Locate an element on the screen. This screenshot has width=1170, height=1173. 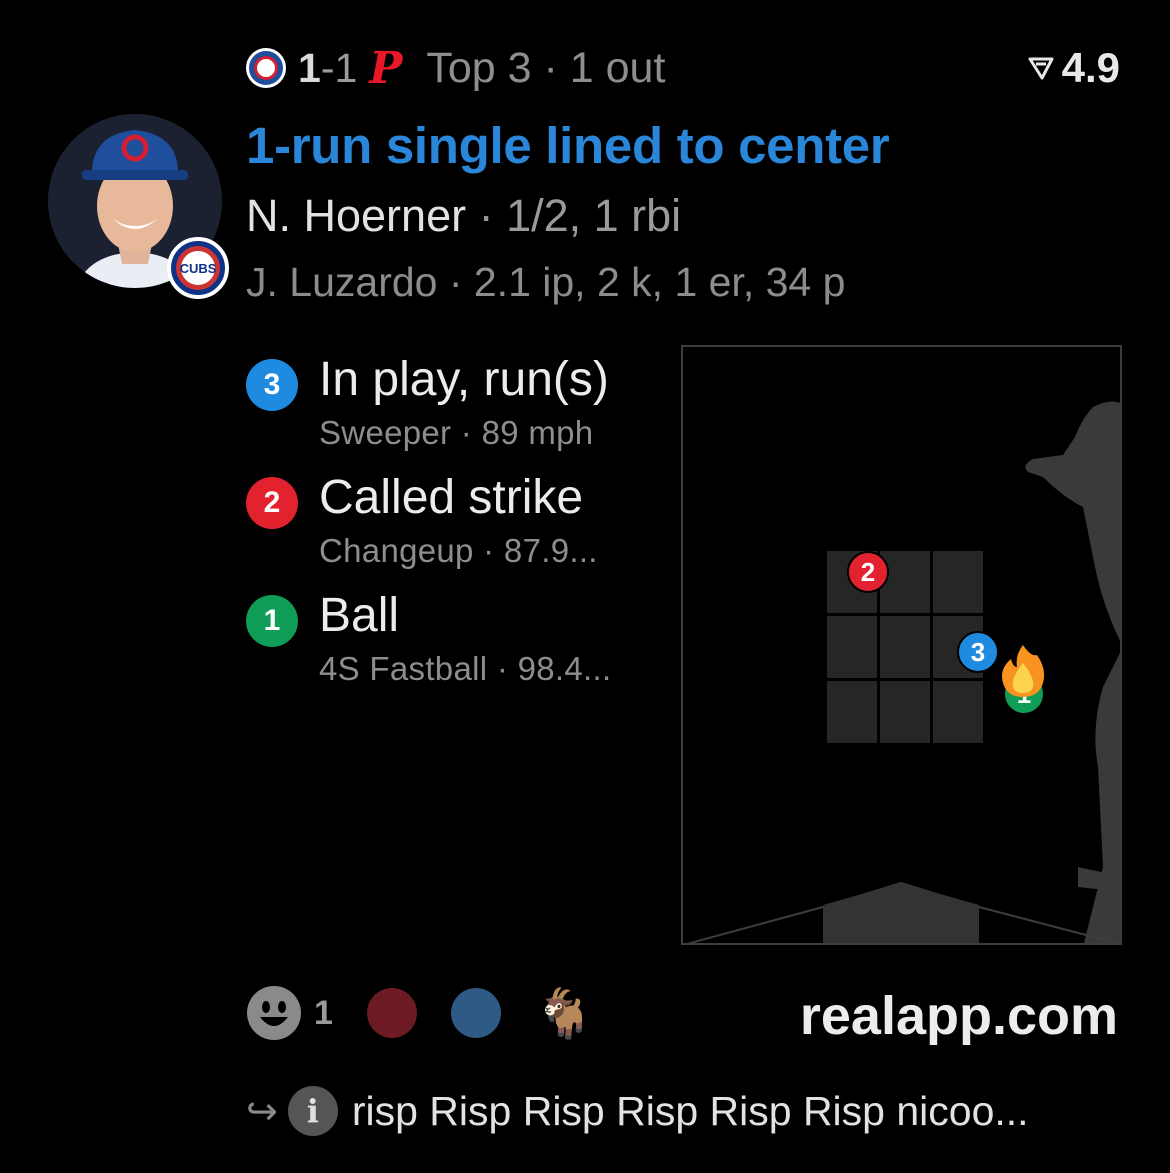
reaction-count: 1 is located at coordinates (323, 1012).